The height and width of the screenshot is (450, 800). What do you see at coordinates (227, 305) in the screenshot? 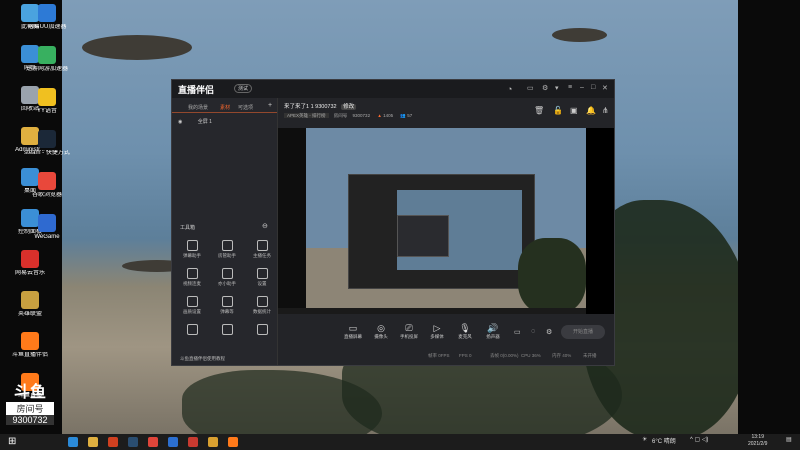
I see `tool-item: 弹幕等` at bounding box center [227, 305].